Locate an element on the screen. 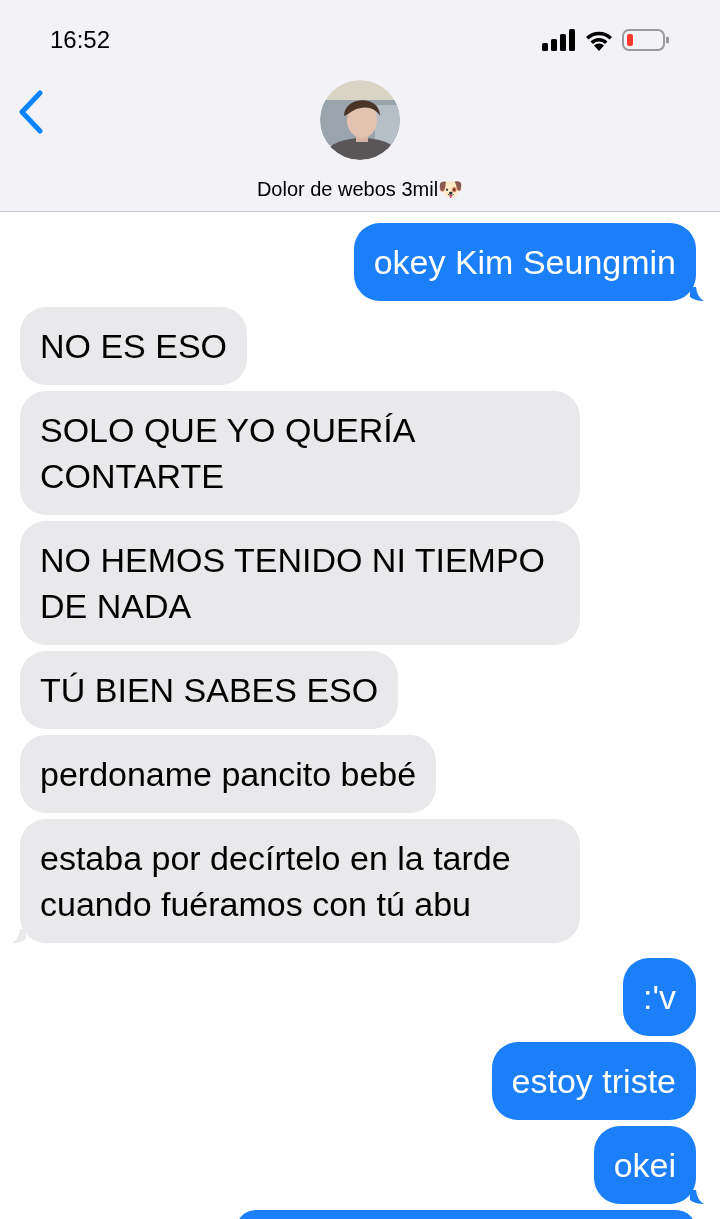 The height and width of the screenshot is (1219, 720). sent-message: :'v is located at coordinates (659, 997).